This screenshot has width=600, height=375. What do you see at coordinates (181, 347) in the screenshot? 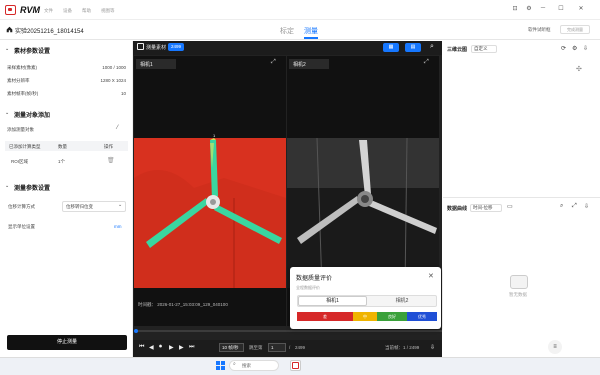
I see `step-forward-icon: ▶` at bounding box center [181, 347].